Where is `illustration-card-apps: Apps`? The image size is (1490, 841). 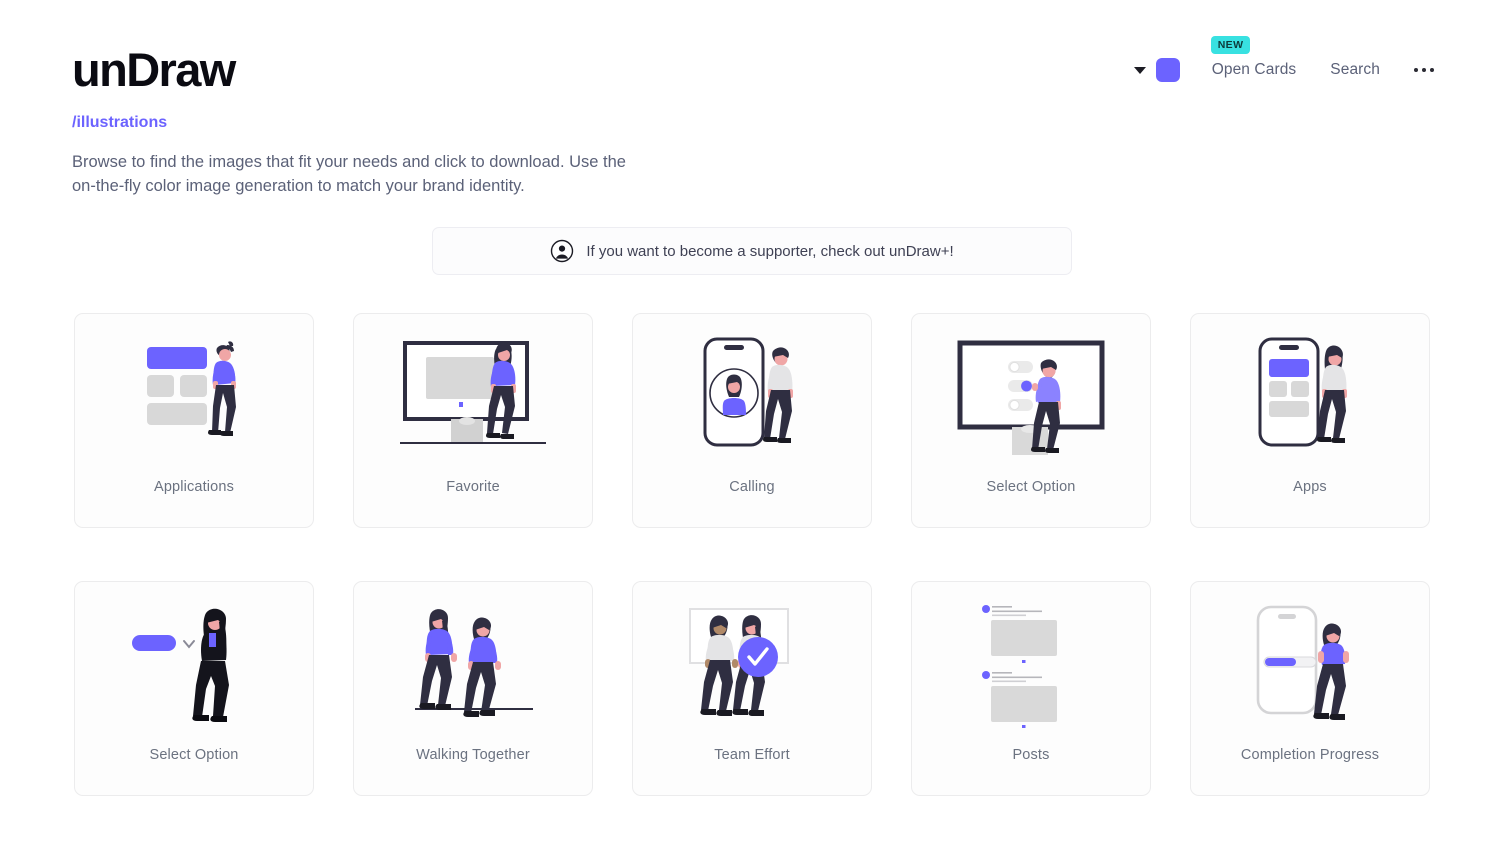
illustration-card-apps: Apps is located at coordinates (1310, 420).